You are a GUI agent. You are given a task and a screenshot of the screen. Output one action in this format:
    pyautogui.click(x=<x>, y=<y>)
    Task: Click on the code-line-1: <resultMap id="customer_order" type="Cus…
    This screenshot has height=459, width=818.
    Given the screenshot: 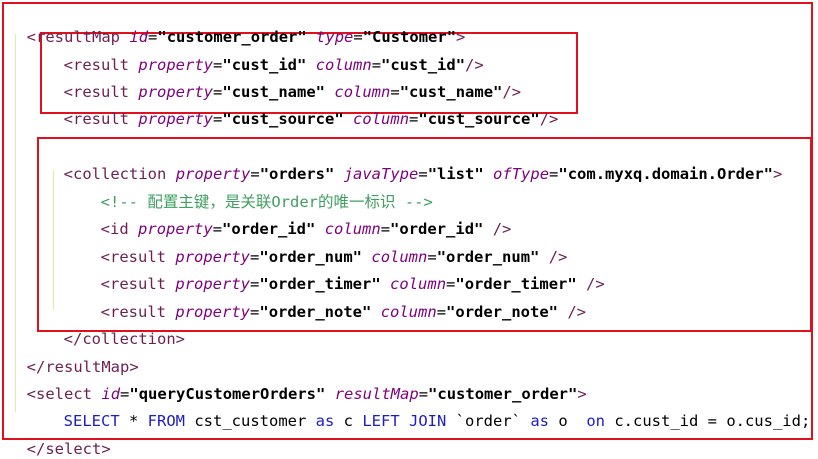 What is the action you would take?
    pyautogui.click(x=237, y=26)
    